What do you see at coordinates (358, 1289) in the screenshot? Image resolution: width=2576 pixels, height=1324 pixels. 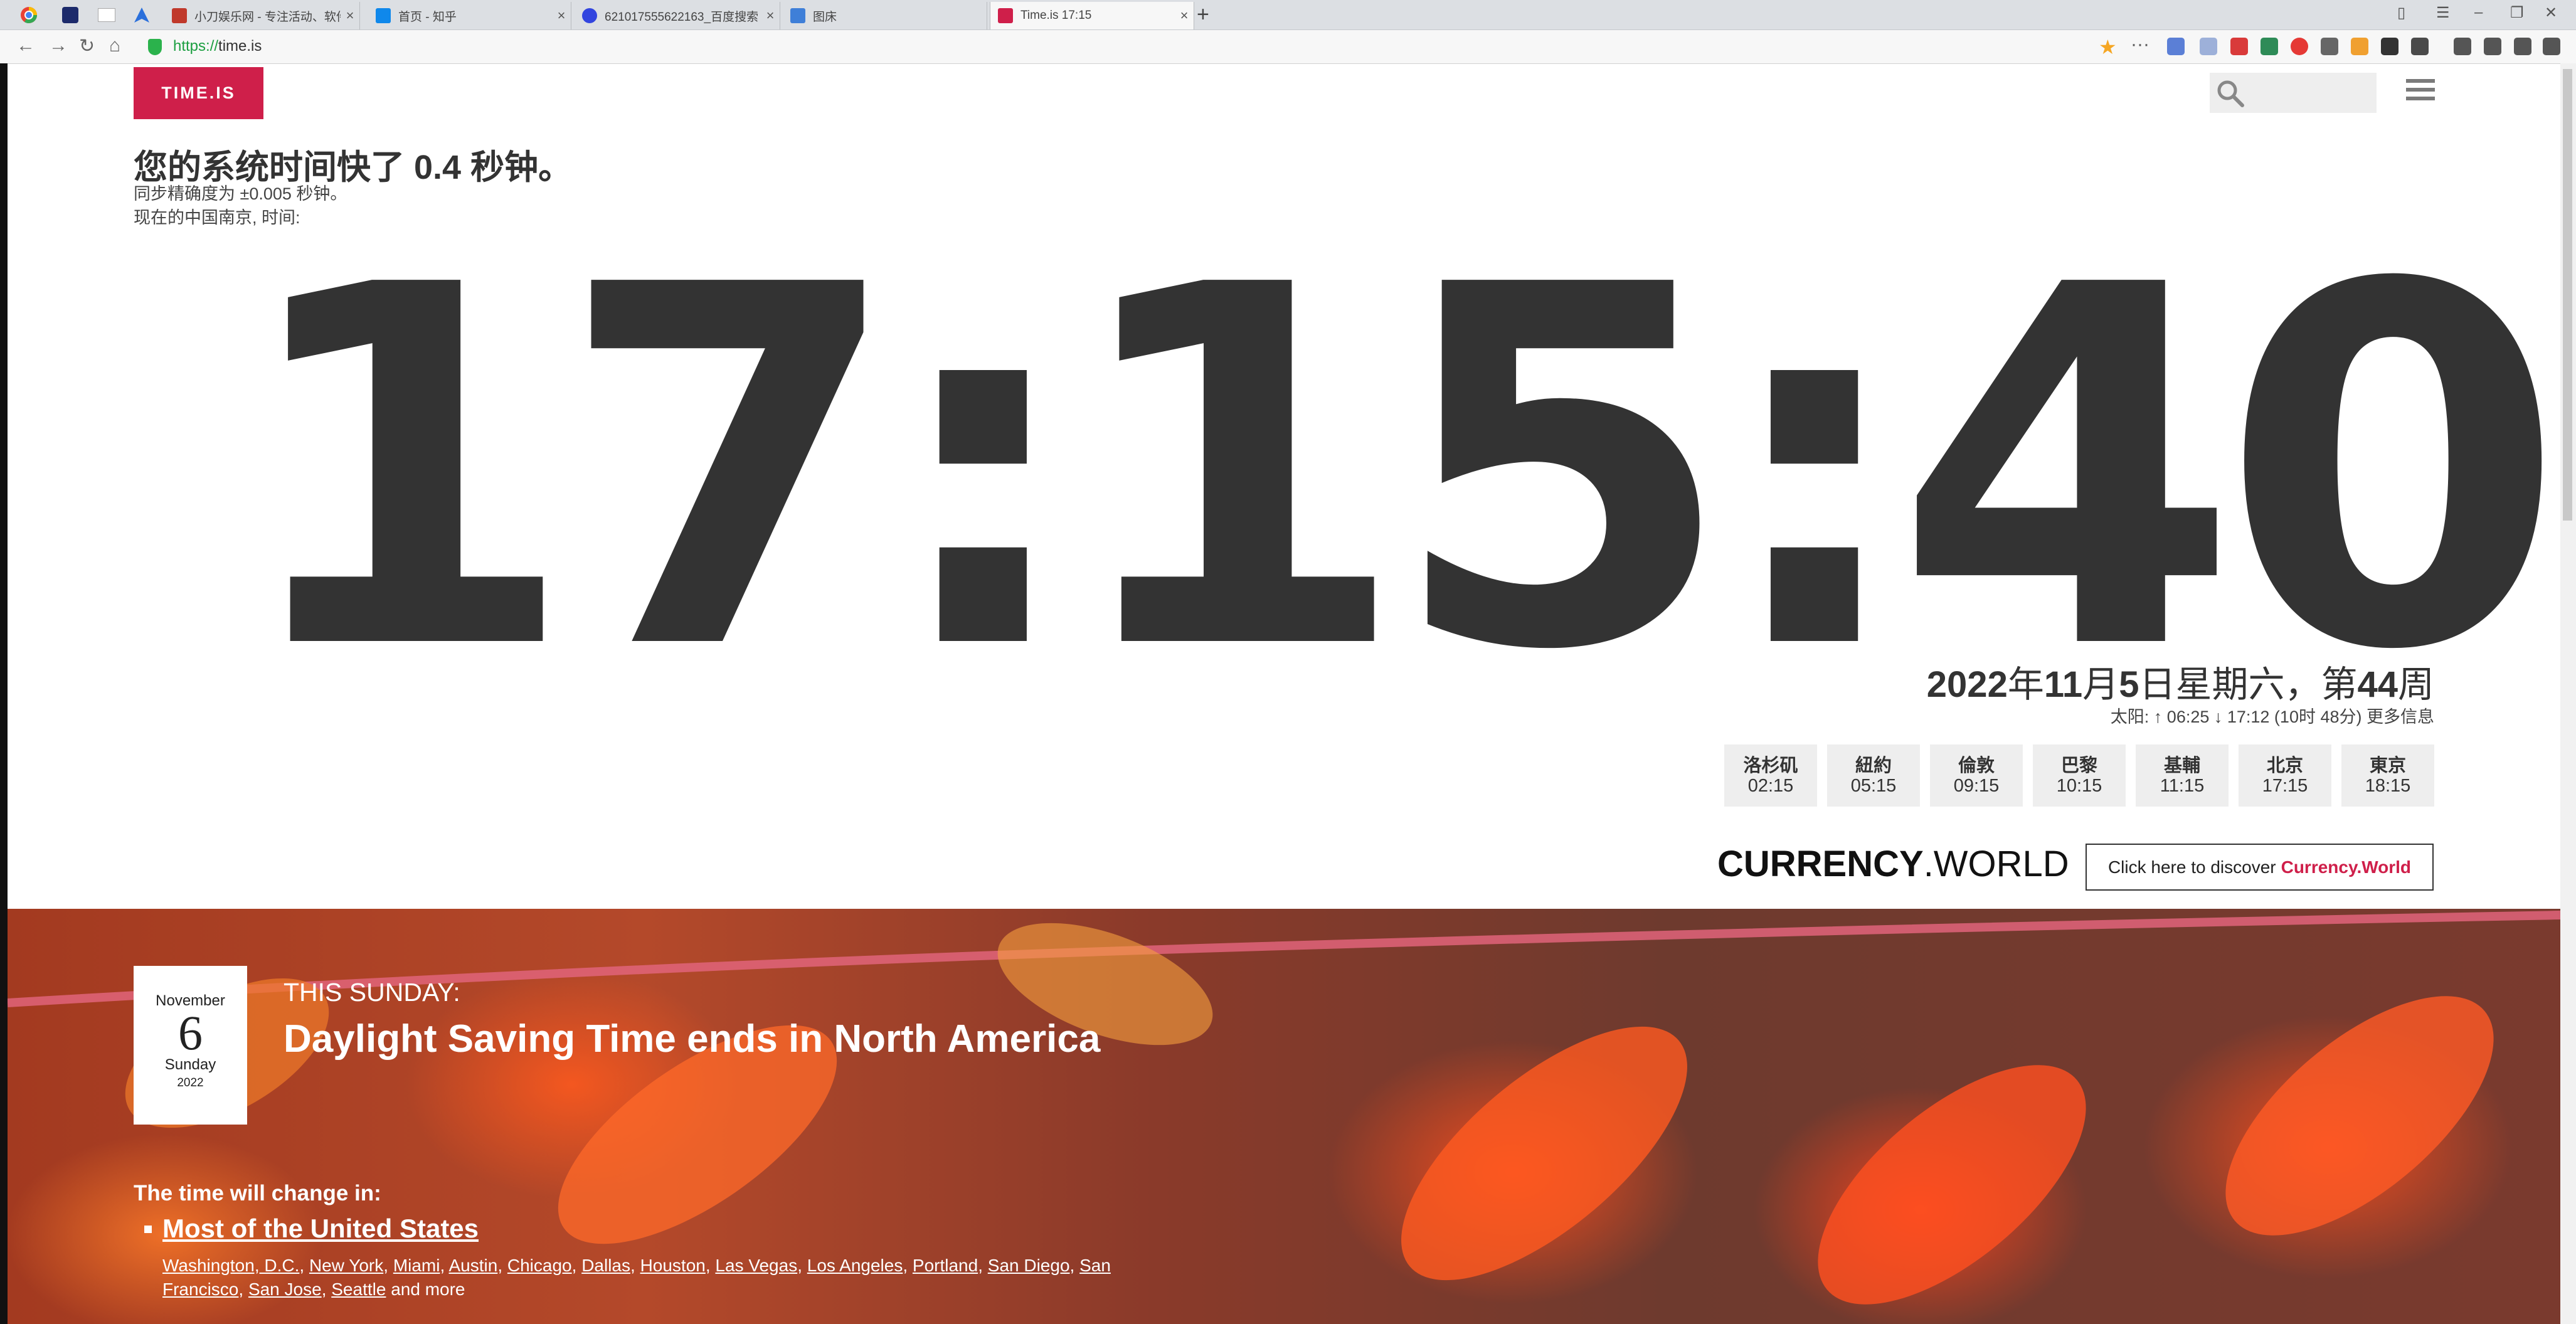 I see `city-link: Seattle` at bounding box center [358, 1289].